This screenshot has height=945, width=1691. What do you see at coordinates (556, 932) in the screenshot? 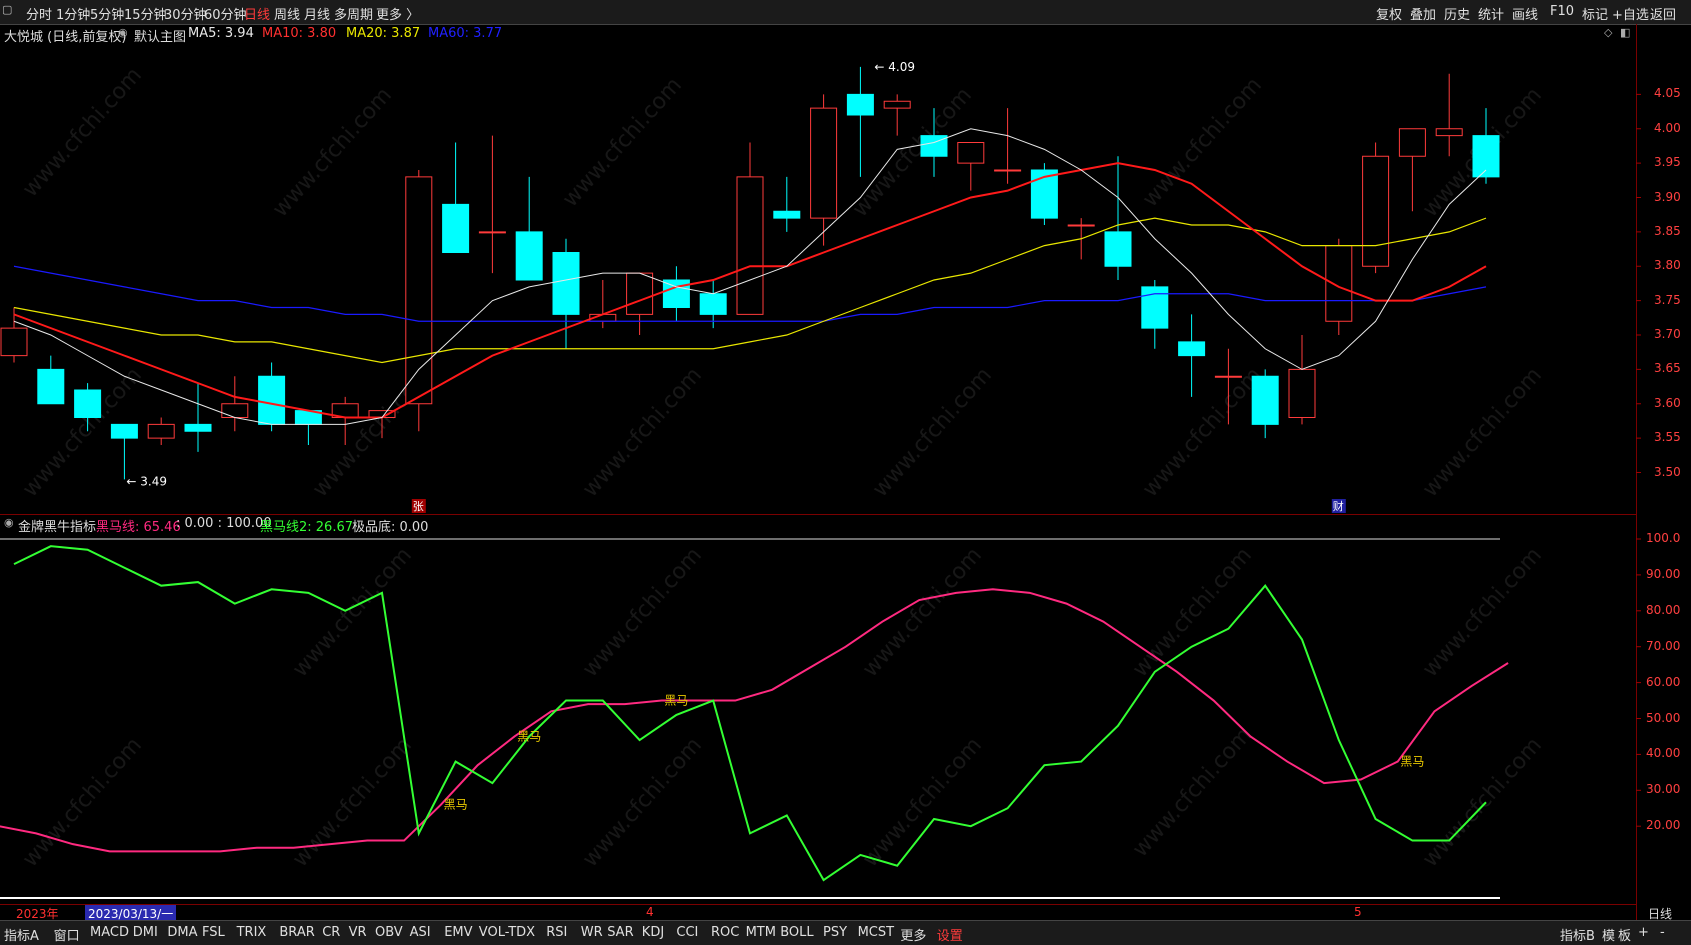
I see `indicator-tab: RSI` at bounding box center [556, 932].